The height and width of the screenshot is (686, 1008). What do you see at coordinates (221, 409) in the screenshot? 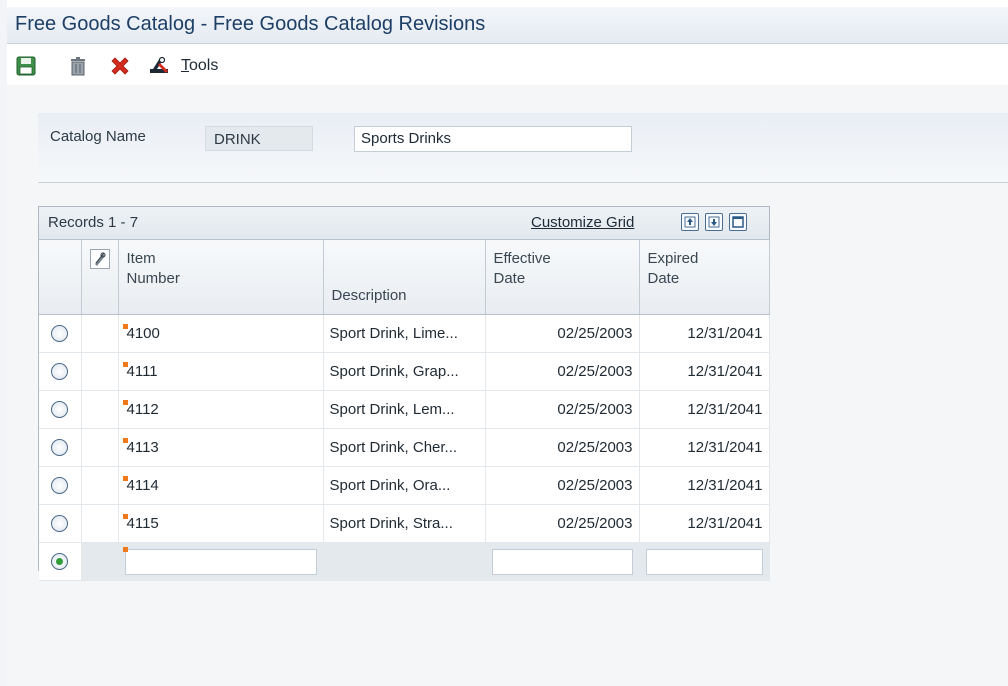
I see `item-number-cell: 4112` at bounding box center [221, 409].